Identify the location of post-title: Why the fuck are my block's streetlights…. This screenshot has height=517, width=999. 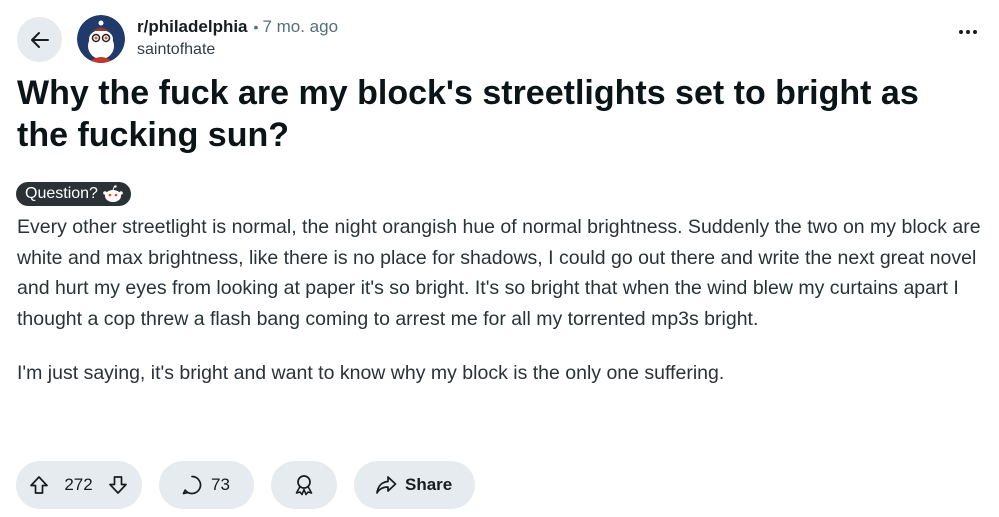
(468, 114).